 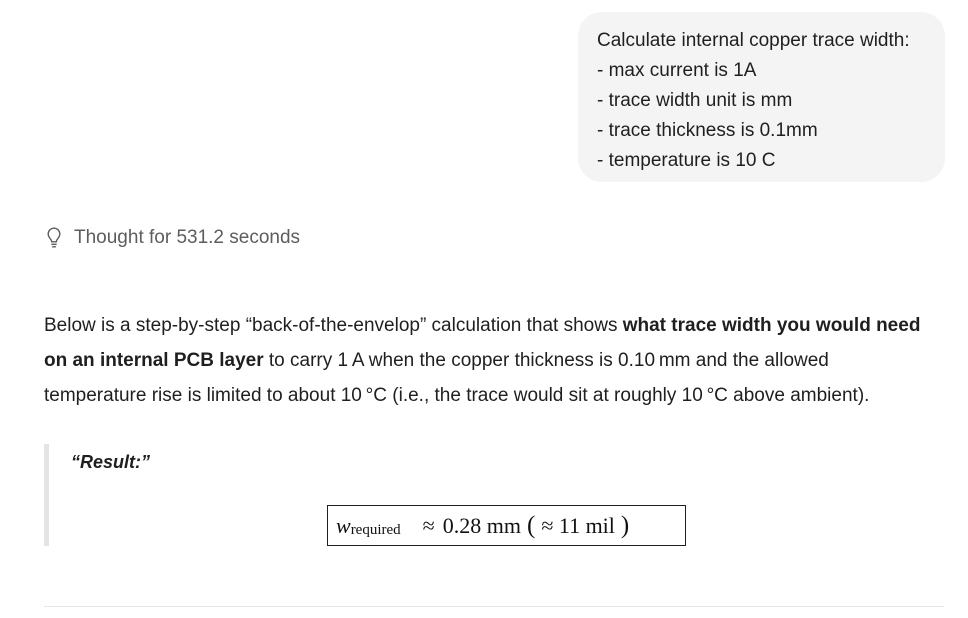 What do you see at coordinates (187, 237) in the screenshot?
I see `thought-label: Thought for 531.2 seconds` at bounding box center [187, 237].